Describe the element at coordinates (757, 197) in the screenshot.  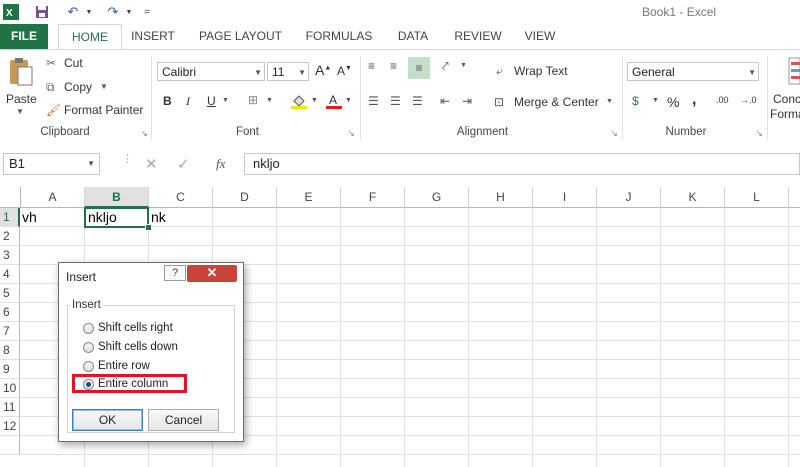
I see `column-header-l: L` at that location.